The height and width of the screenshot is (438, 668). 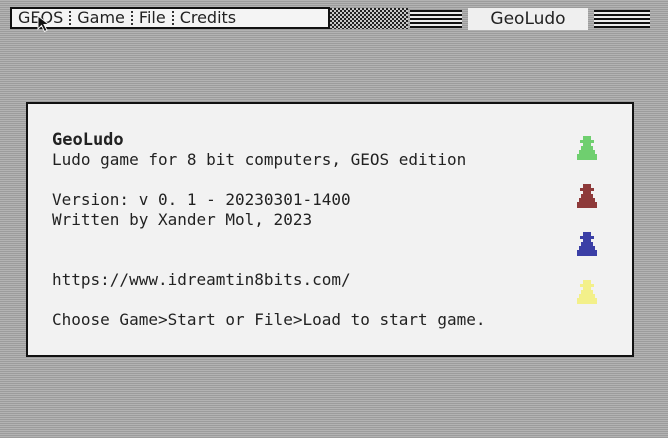 What do you see at coordinates (587, 292) in the screenshot?
I see `pawn-yellow-icon` at bounding box center [587, 292].